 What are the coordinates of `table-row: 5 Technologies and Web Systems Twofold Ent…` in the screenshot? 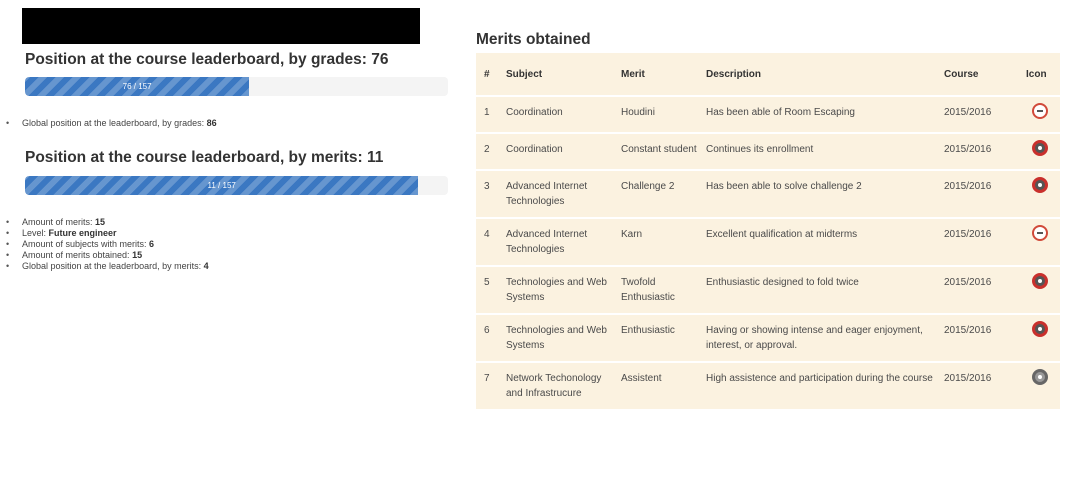 It's located at (768, 289).